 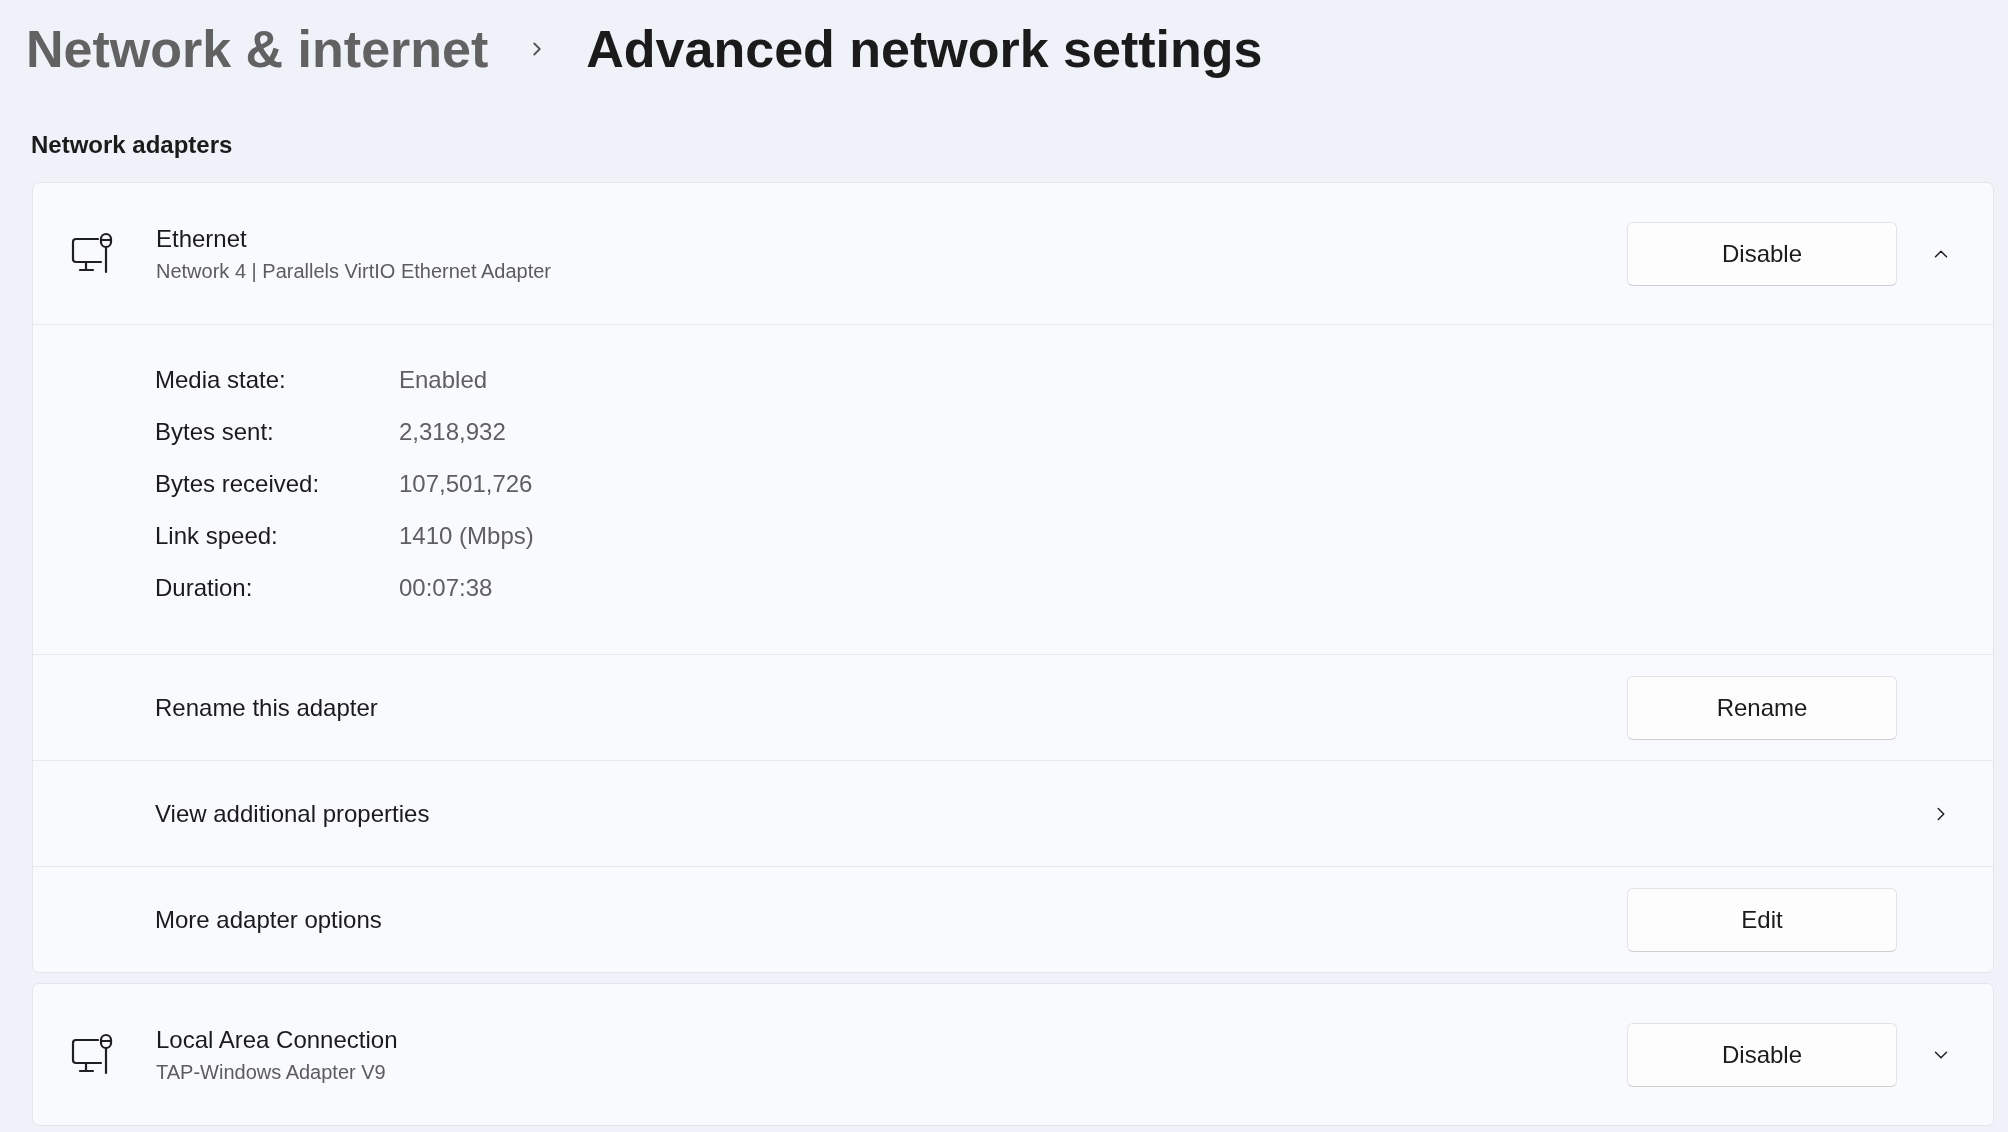 I want to click on option-label: More adapter options, so click(x=269, y=919).